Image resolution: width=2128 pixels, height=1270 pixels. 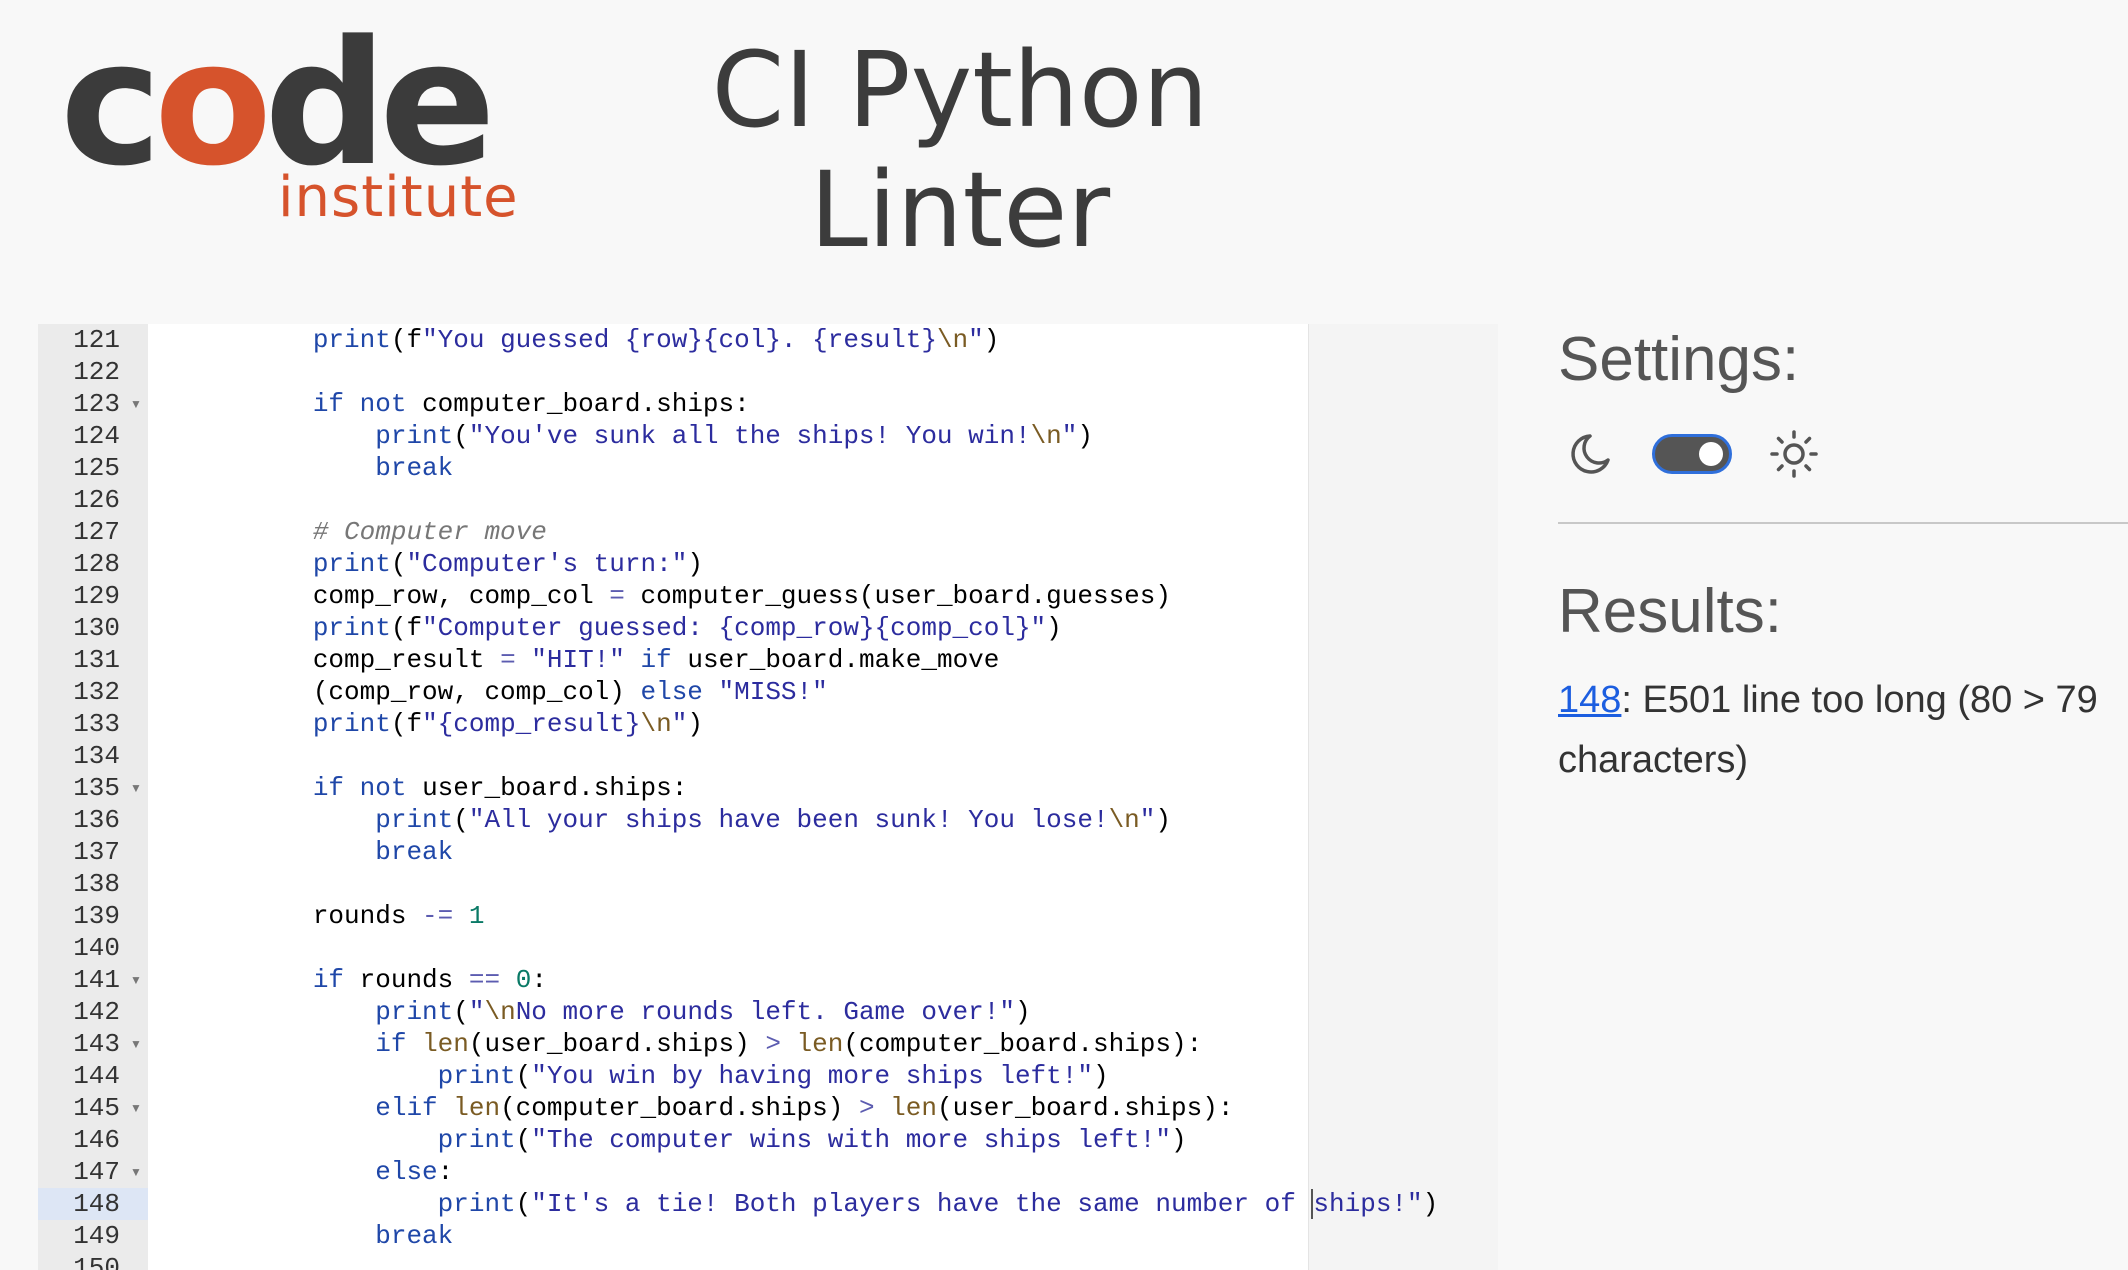 What do you see at coordinates (768, 788) in the screenshot?
I see `code-line: 135 ▼ if not user_board.ships:` at bounding box center [768, 788].